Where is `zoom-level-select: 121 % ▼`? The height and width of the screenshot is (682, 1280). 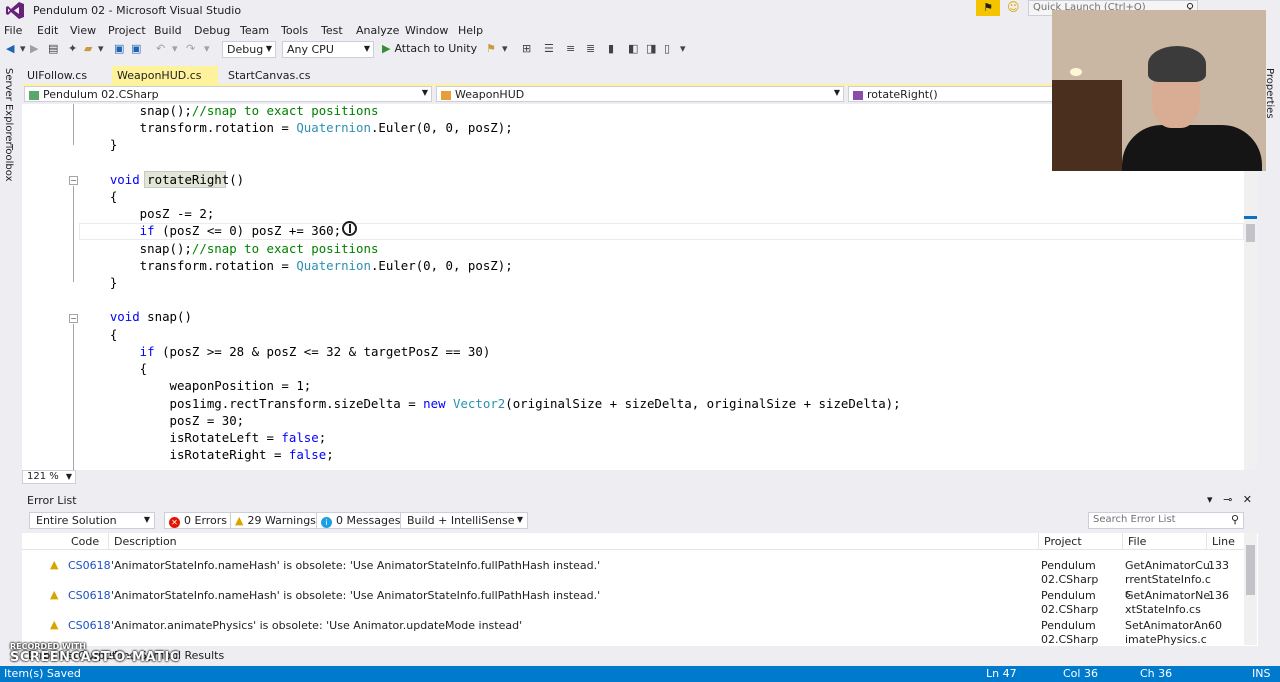 zoom-level-select: 121 % ▼ is located at coordinates (49, 477).